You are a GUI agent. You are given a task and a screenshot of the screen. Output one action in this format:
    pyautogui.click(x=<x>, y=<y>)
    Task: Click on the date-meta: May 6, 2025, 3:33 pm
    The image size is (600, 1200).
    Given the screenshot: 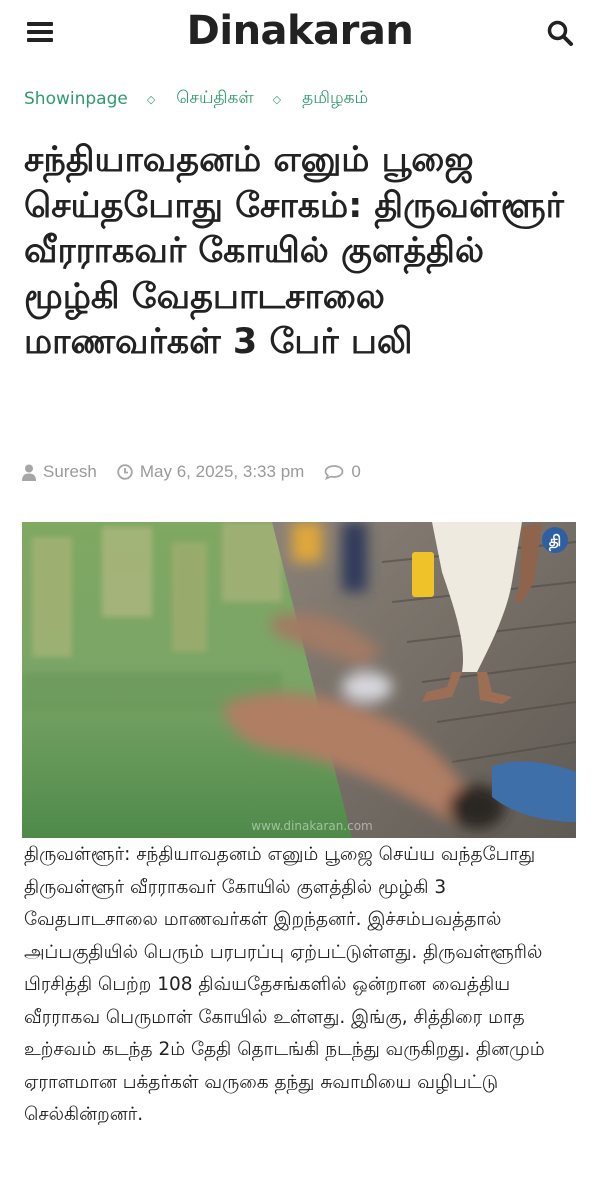 What is the action you would take?
    pyautogui.click(x=210, y=472)
    